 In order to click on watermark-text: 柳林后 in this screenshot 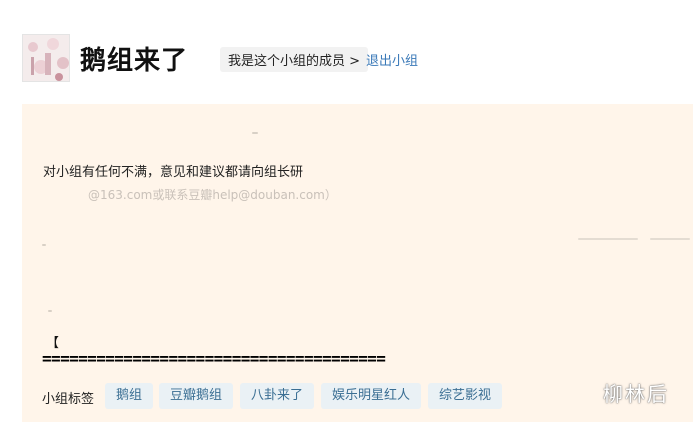, I will do `click(636, 394)`.